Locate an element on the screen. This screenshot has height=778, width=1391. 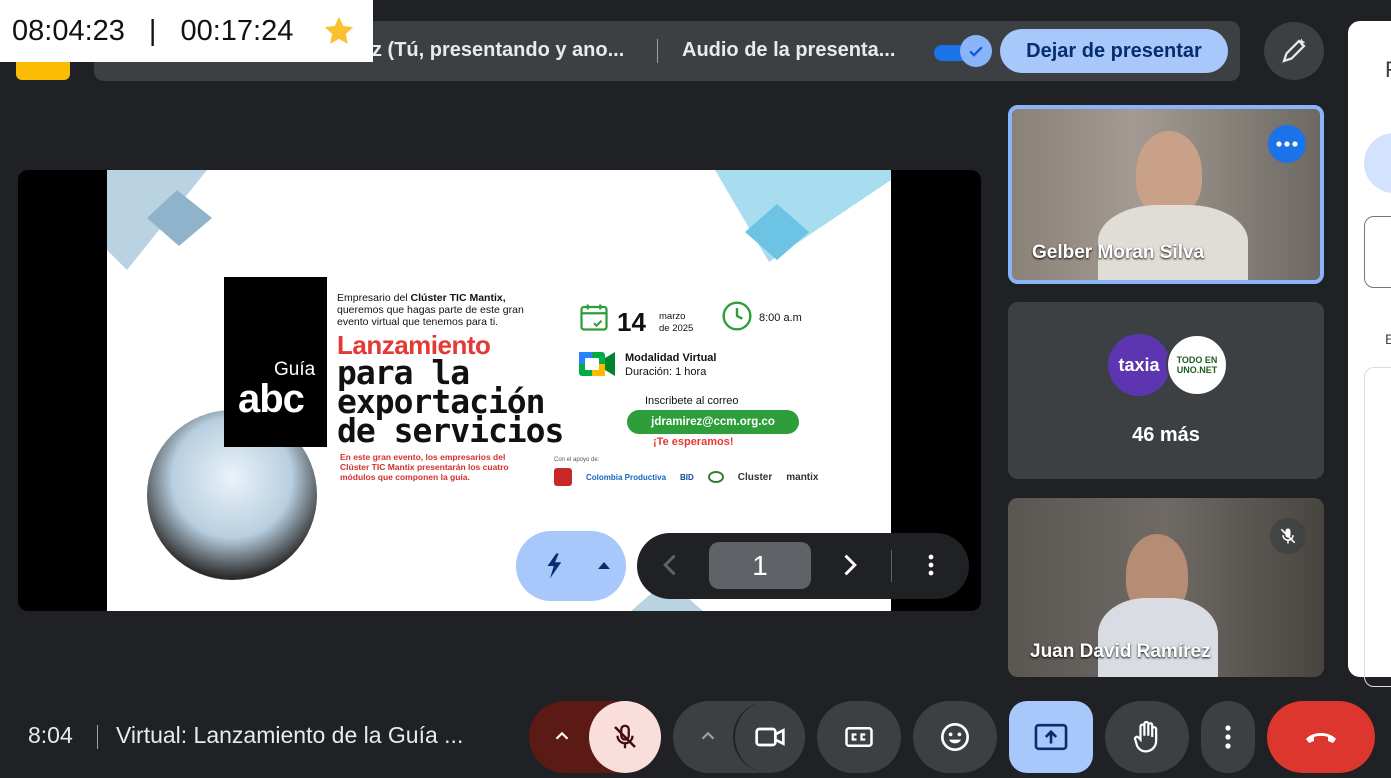
call-end-icon is located at coordinates (1321, 738).